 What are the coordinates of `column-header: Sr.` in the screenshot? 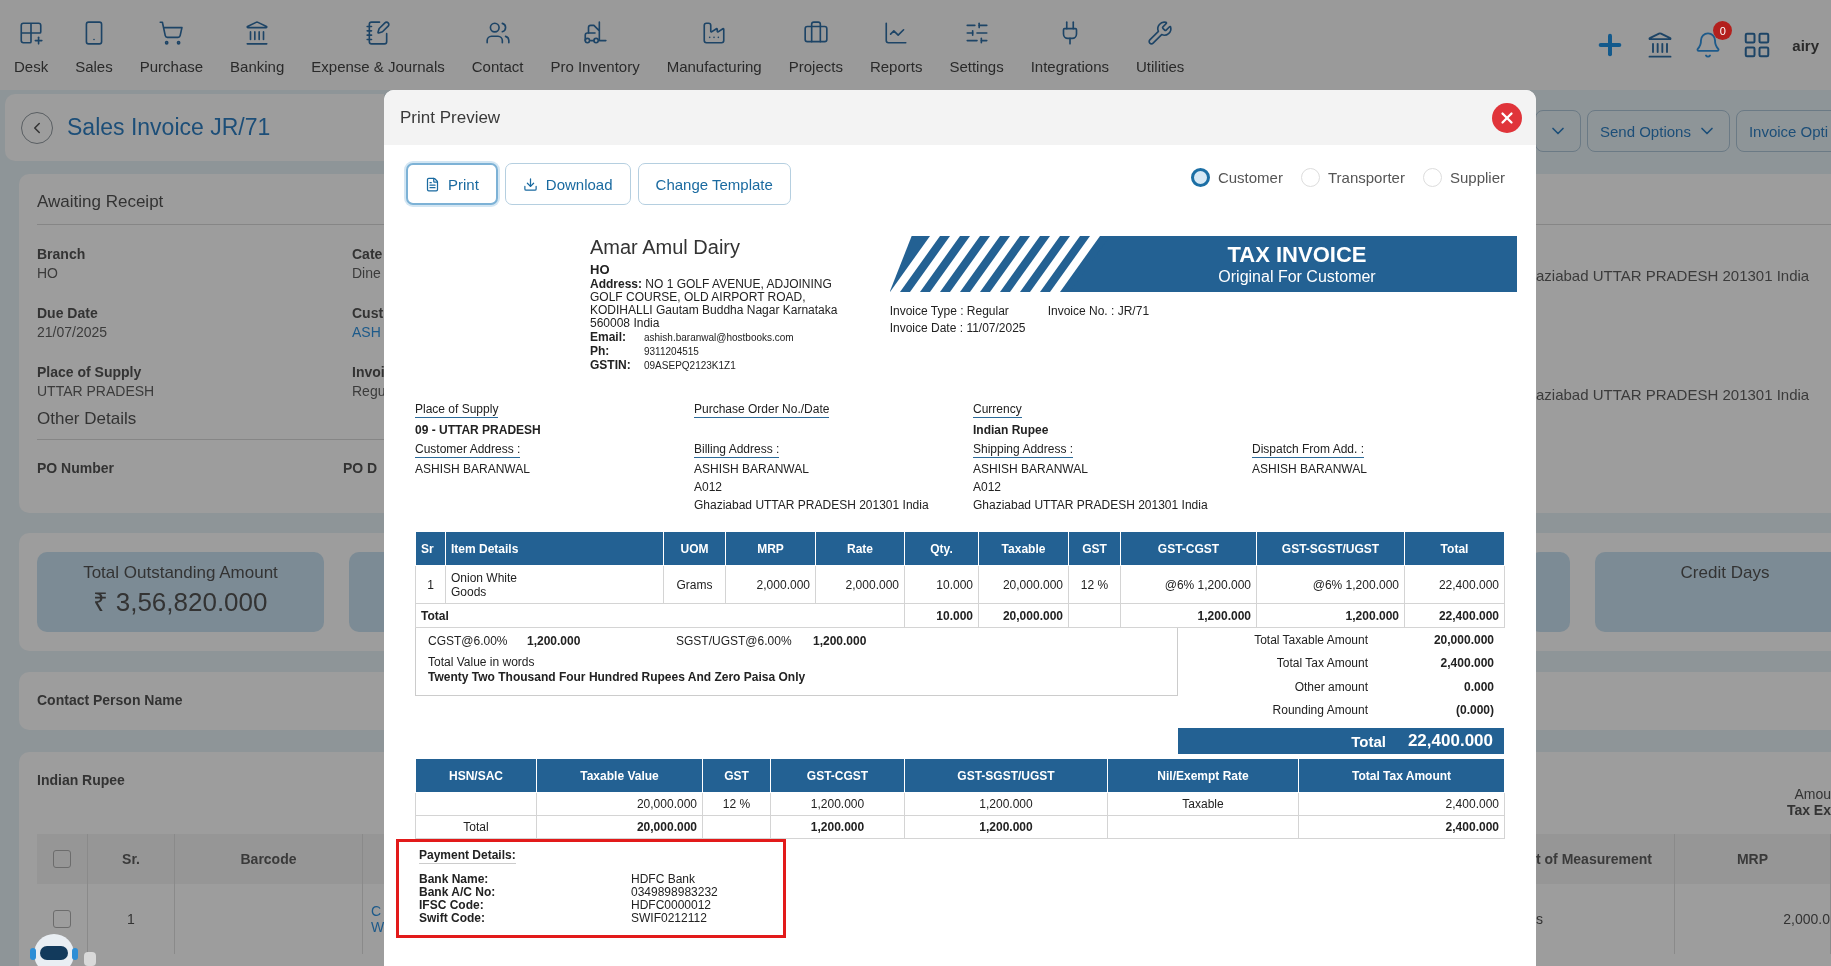 It's located at (131, 859).